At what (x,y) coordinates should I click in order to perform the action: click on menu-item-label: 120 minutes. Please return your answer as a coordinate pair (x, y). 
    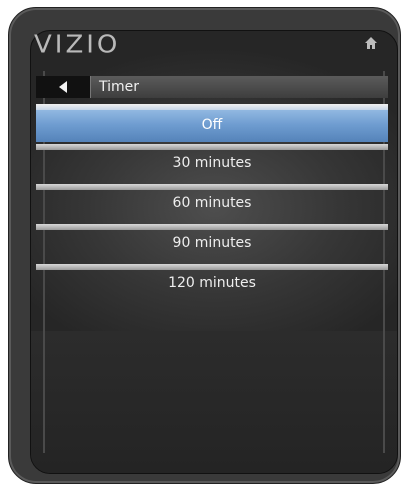
    Looking at the image, I should click on (212, 283).